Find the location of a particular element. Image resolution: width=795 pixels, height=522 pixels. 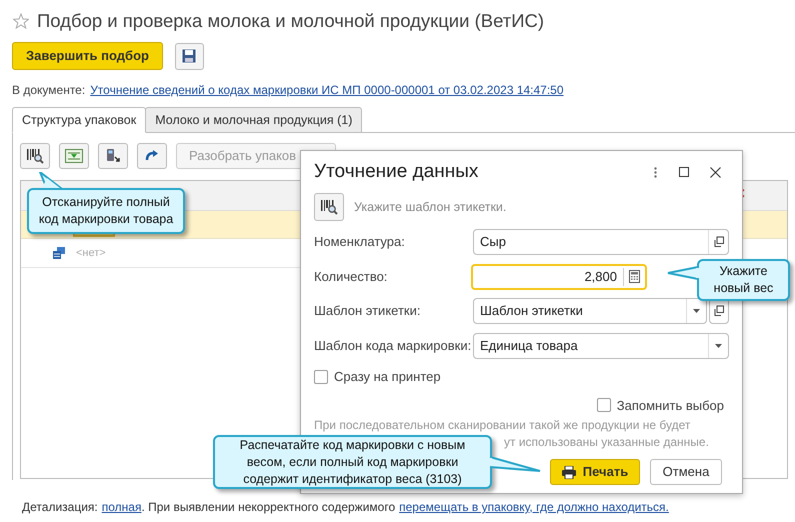

field-label: Номенклатура: is located at coordinates (360, 242).